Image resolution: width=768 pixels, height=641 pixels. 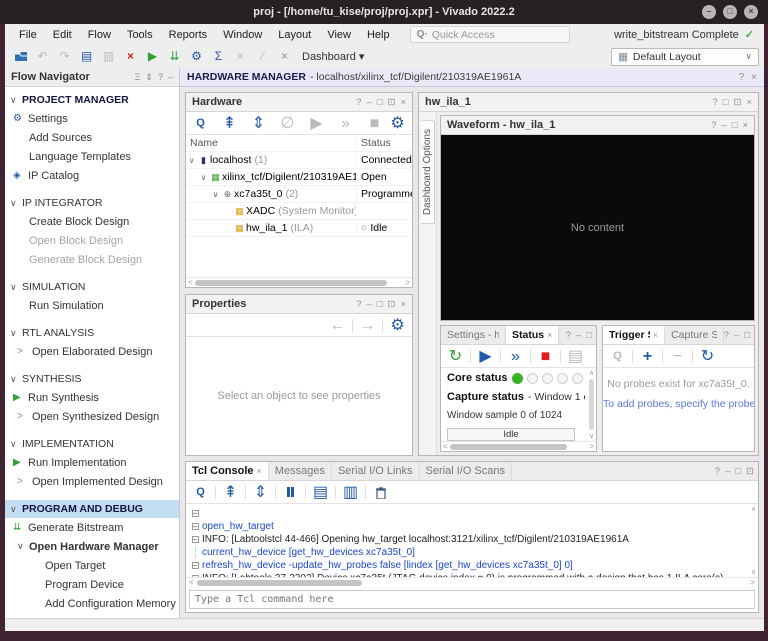 I want to click on window-maximize-button: □, so click(x=730, y=12).